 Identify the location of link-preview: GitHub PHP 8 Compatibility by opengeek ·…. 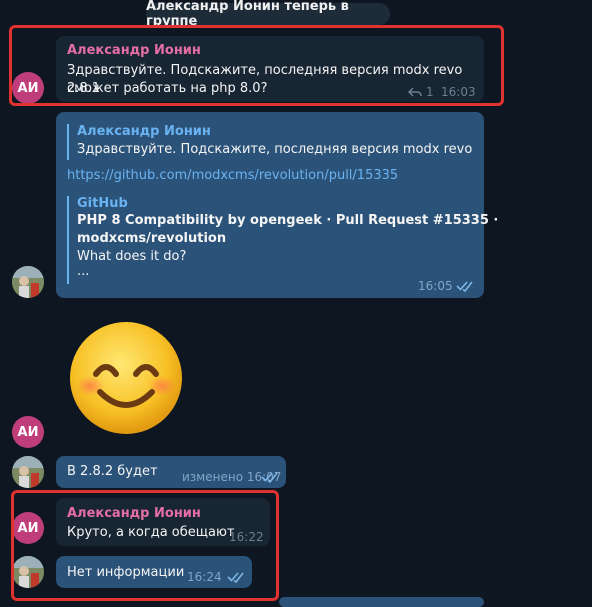
(283, 240).